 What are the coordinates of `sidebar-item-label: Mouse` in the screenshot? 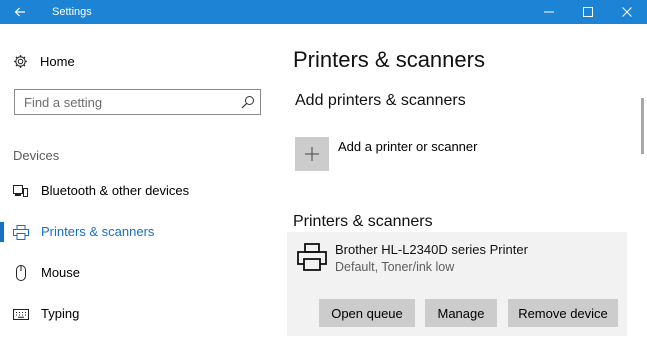 It's located at (61, 272).